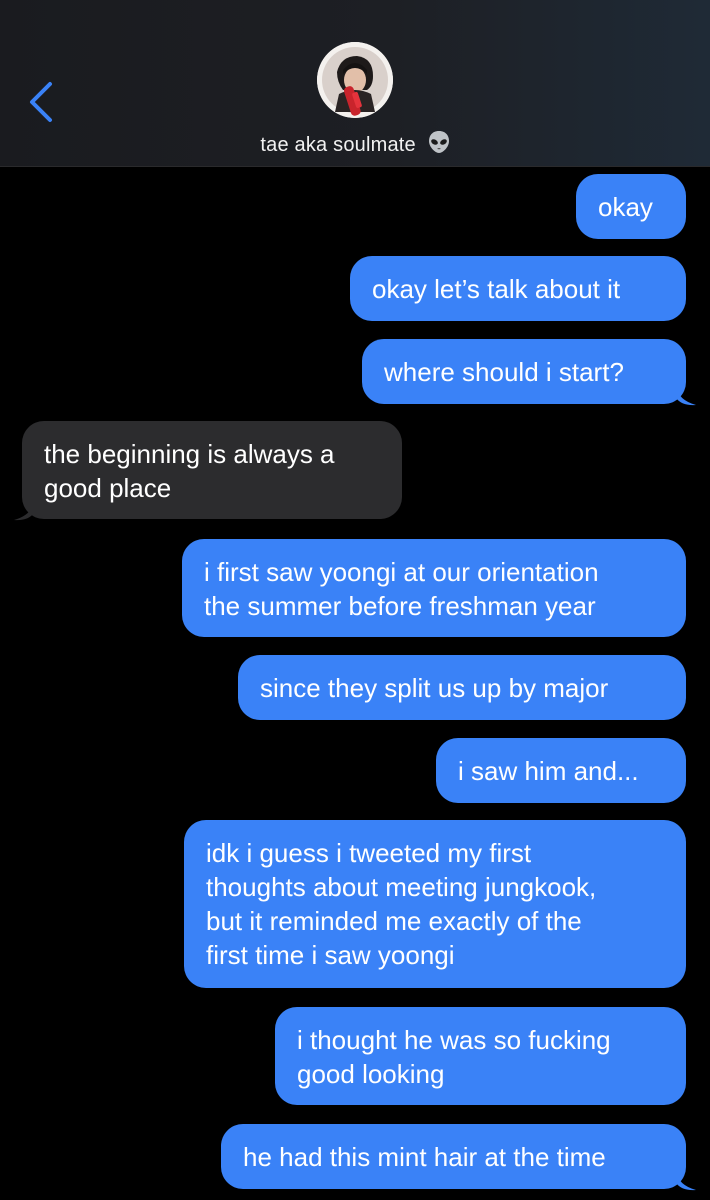  I want to click on message-text: thoughts about meeting jungkook,, so click(401, 887).